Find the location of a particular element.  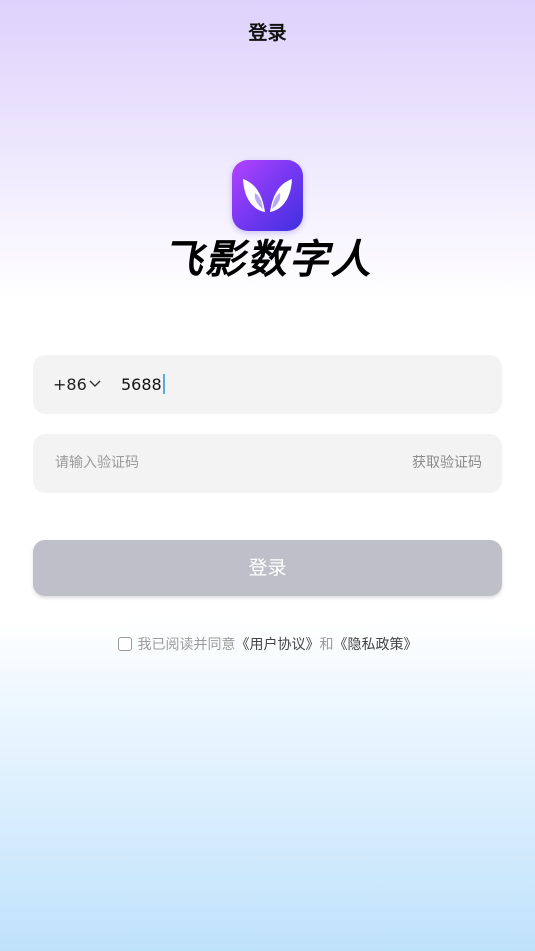

app-logo is located at coordinates (267, 195).